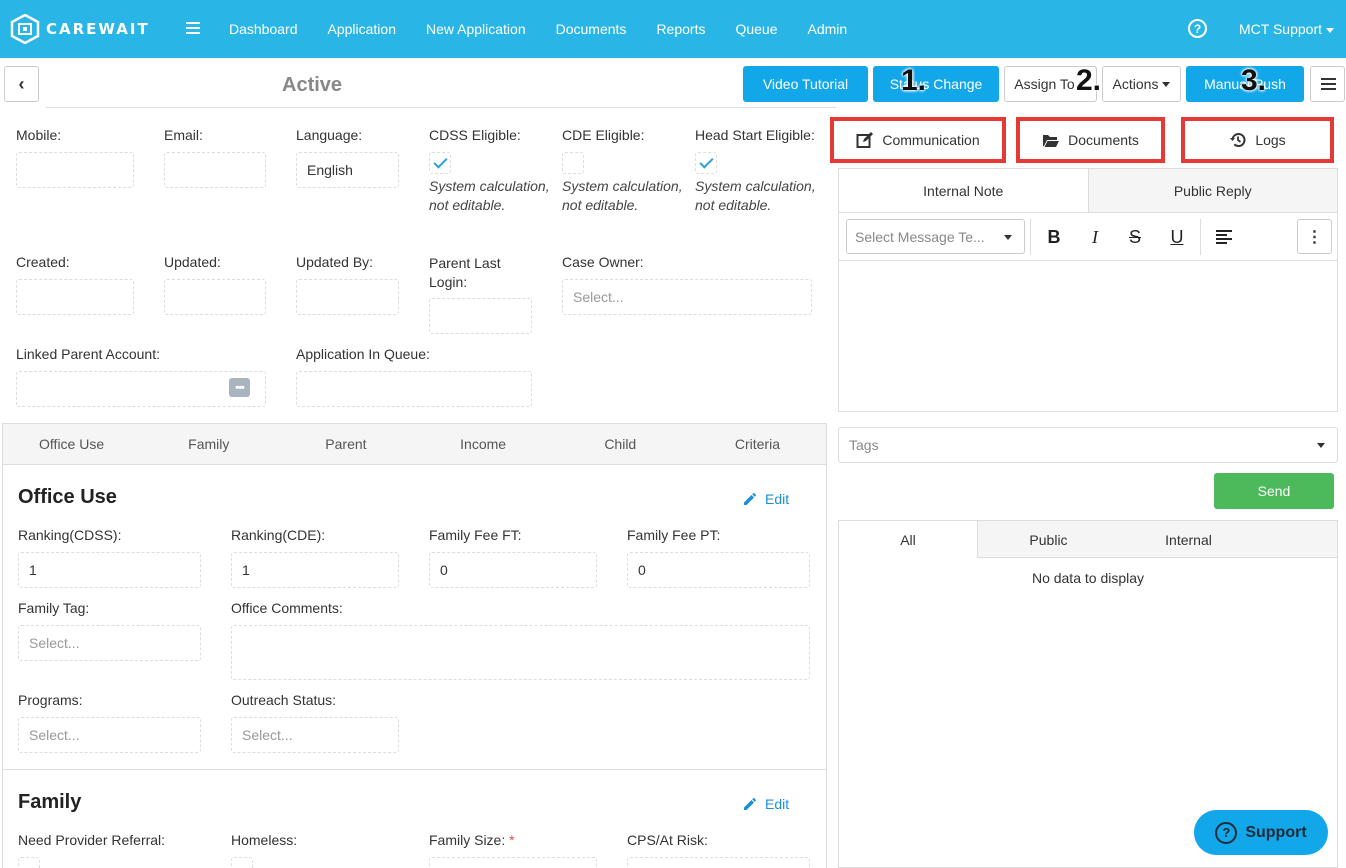 This screenshot has height=868, width=1346. What do you see at coordinates (805, 84) in the screenshot?
I see `video-tutorial-button: Video Tutorial` at bounding box center [805, 84].